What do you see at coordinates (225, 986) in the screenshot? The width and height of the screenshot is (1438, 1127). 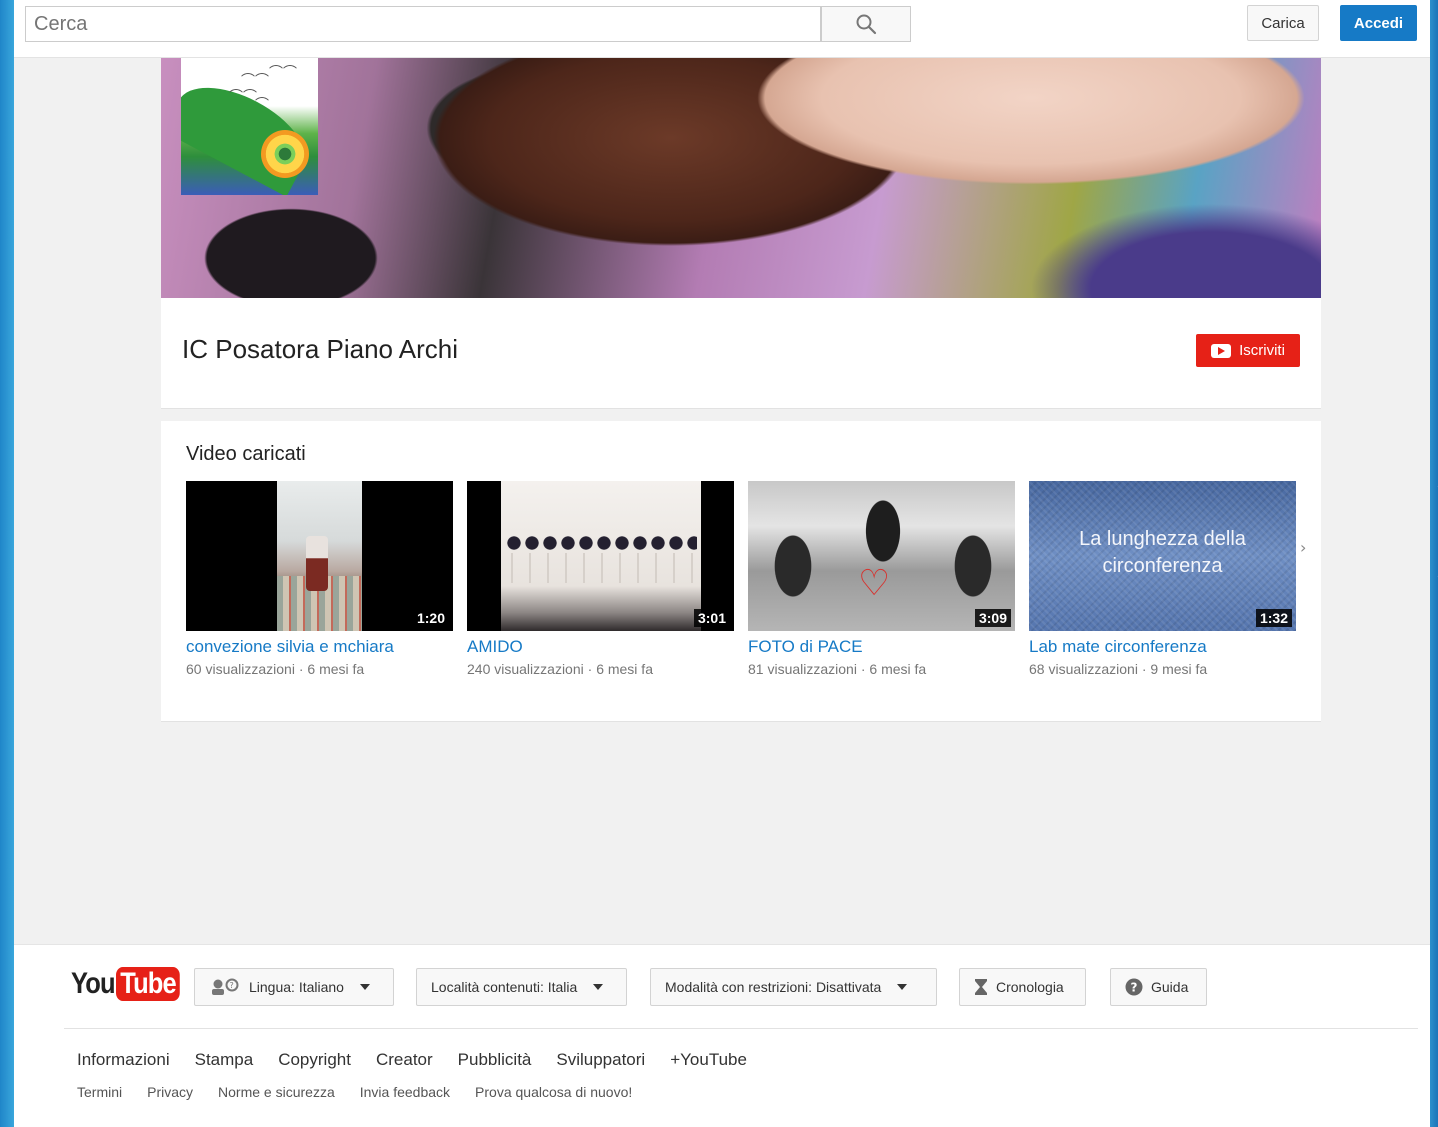 I see `language-icon: ?` at bounding box center [225, 986].